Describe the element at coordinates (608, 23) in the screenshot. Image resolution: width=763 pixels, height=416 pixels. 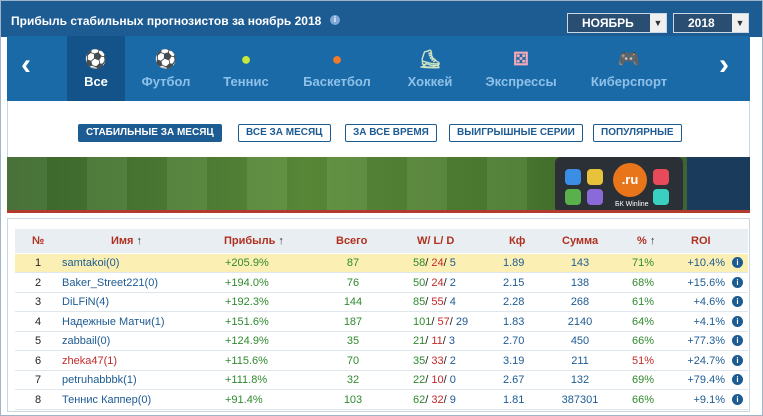
I see `month-select-value: НОЯБРЬ` at that location.